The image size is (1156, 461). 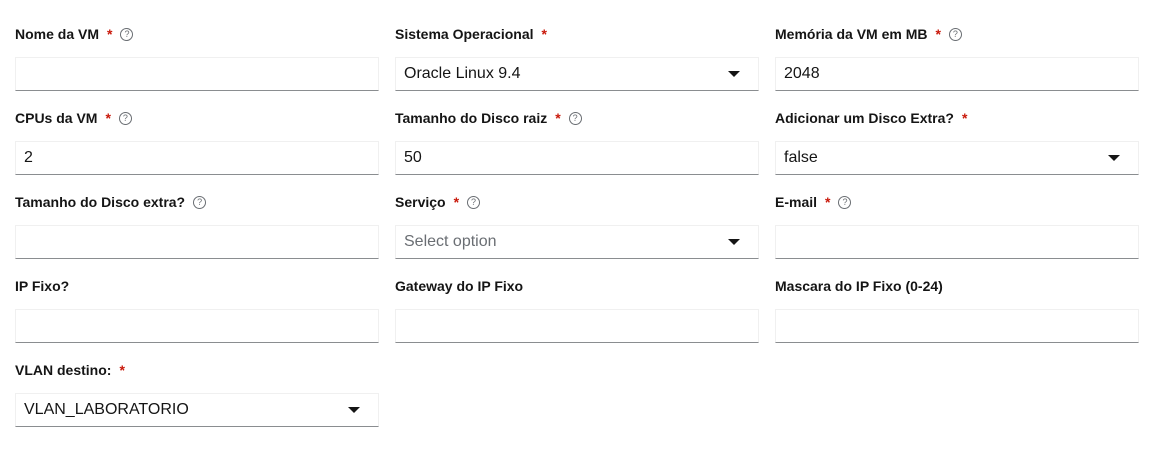 What do you see at coordinates (577, 242) in the screenshot?
I see `service-select: Select option` at bounding box center [577, 242].